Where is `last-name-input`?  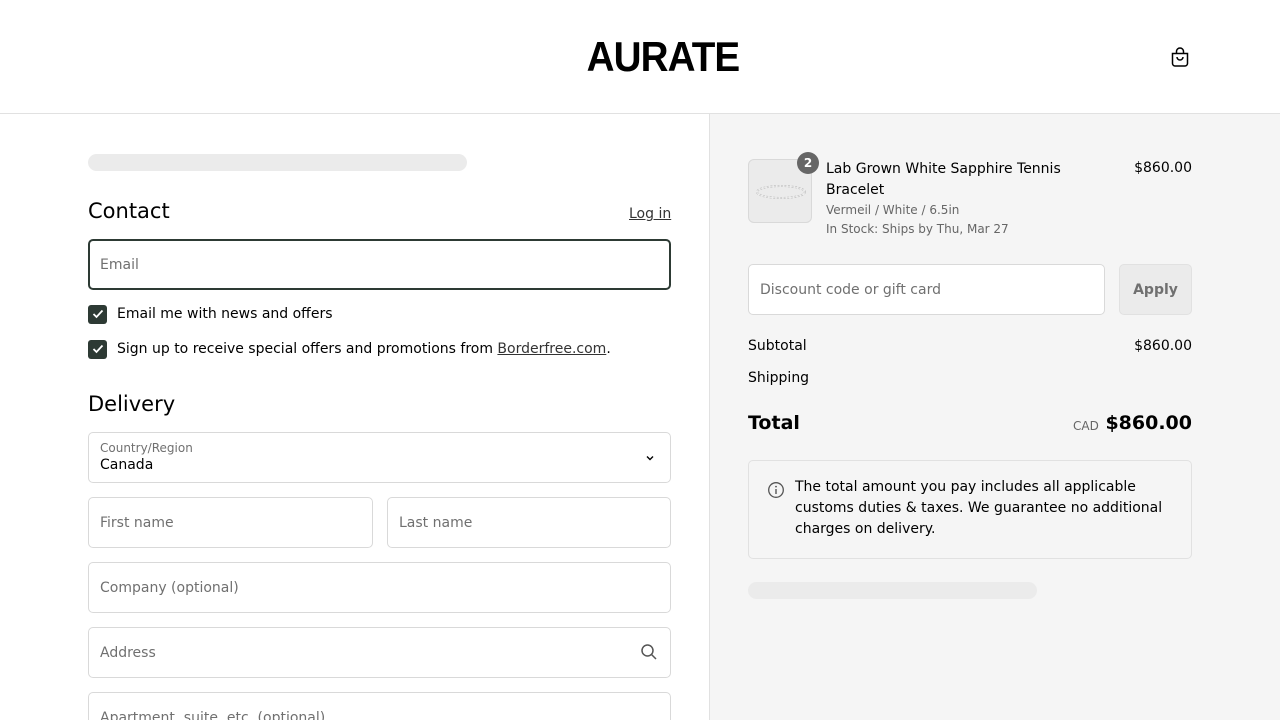
last-name-input is located at coordinates (529, 522).